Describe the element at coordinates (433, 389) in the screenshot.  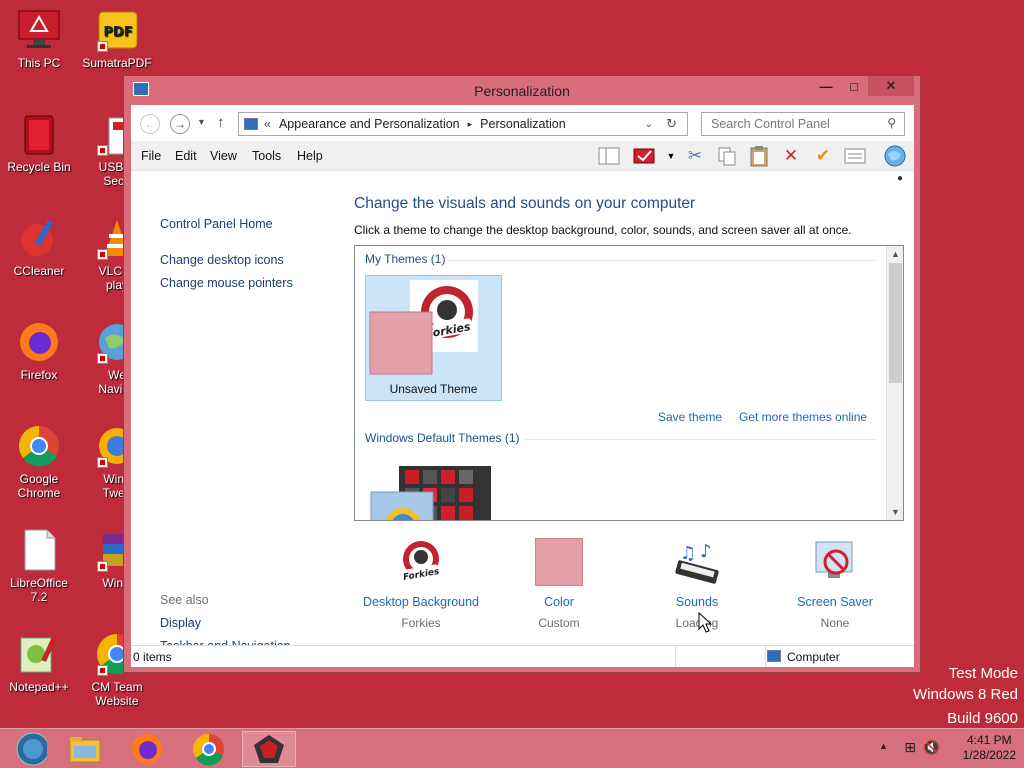
I see `theme-unsaved-label: Unsaved Theme` at that location.